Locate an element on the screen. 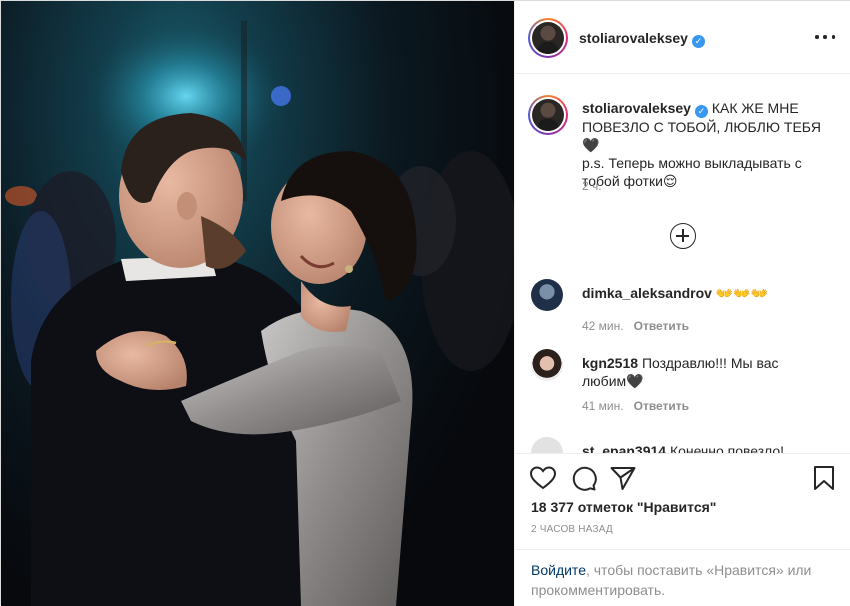  bookmark-icon is located at coordinates (824, 478).